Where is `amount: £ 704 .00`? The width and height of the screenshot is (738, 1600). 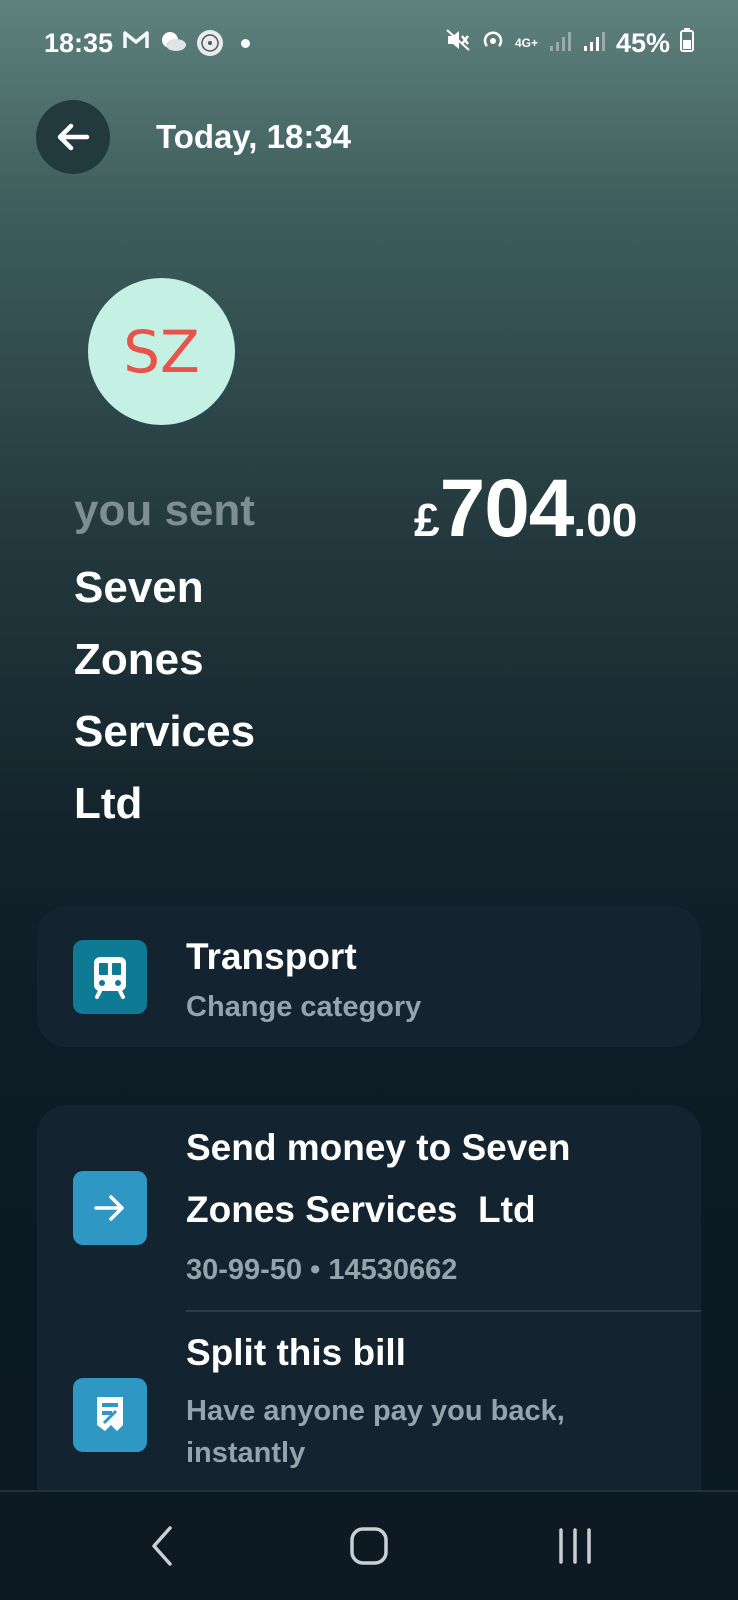 amount: £ 704 .00 is located at coordinates (525, 509).